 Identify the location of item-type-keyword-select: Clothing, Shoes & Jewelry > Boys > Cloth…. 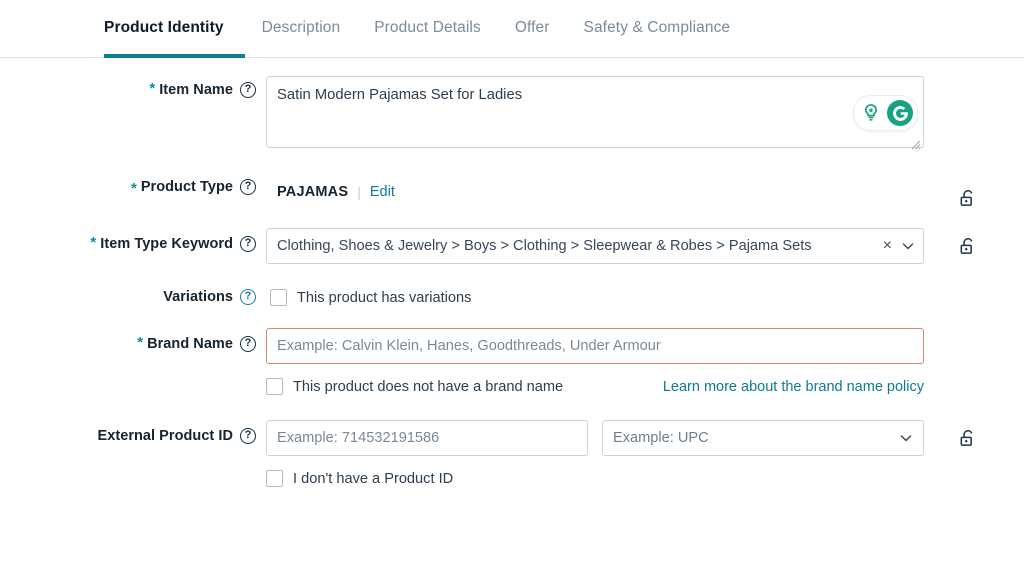
(595, 246).